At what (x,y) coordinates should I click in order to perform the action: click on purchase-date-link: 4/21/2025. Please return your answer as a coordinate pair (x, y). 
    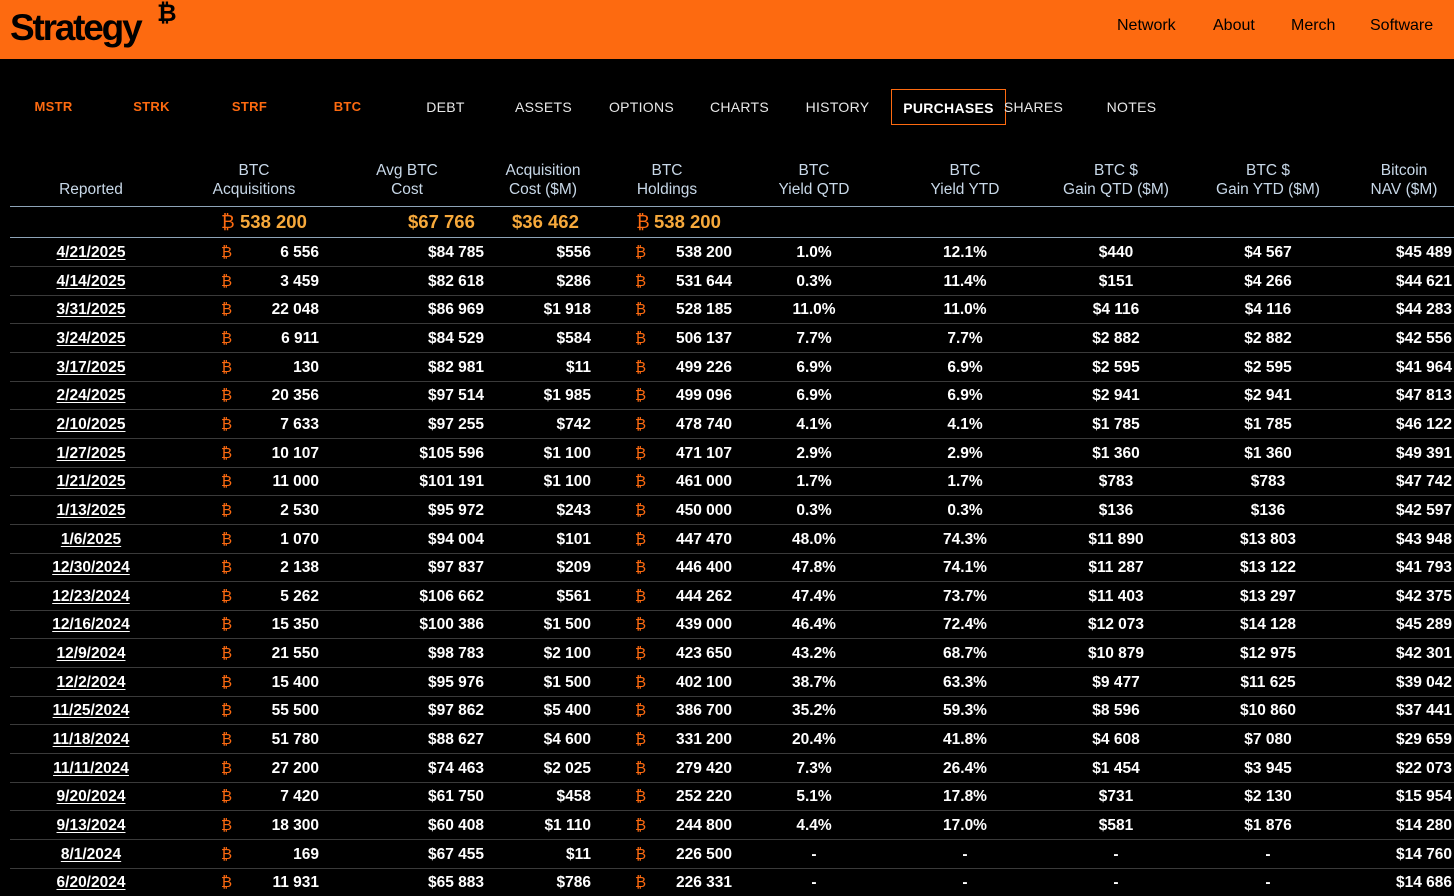
    Looking at the image, I should click on (91, 253).